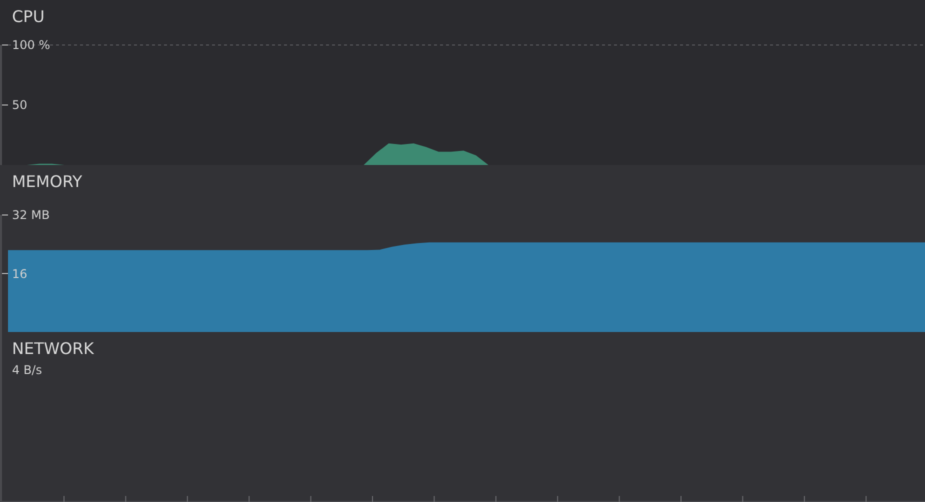 This screenshot has width=925, height=502. I want to click on axis-label: 4 B/s, so click(26, 369).